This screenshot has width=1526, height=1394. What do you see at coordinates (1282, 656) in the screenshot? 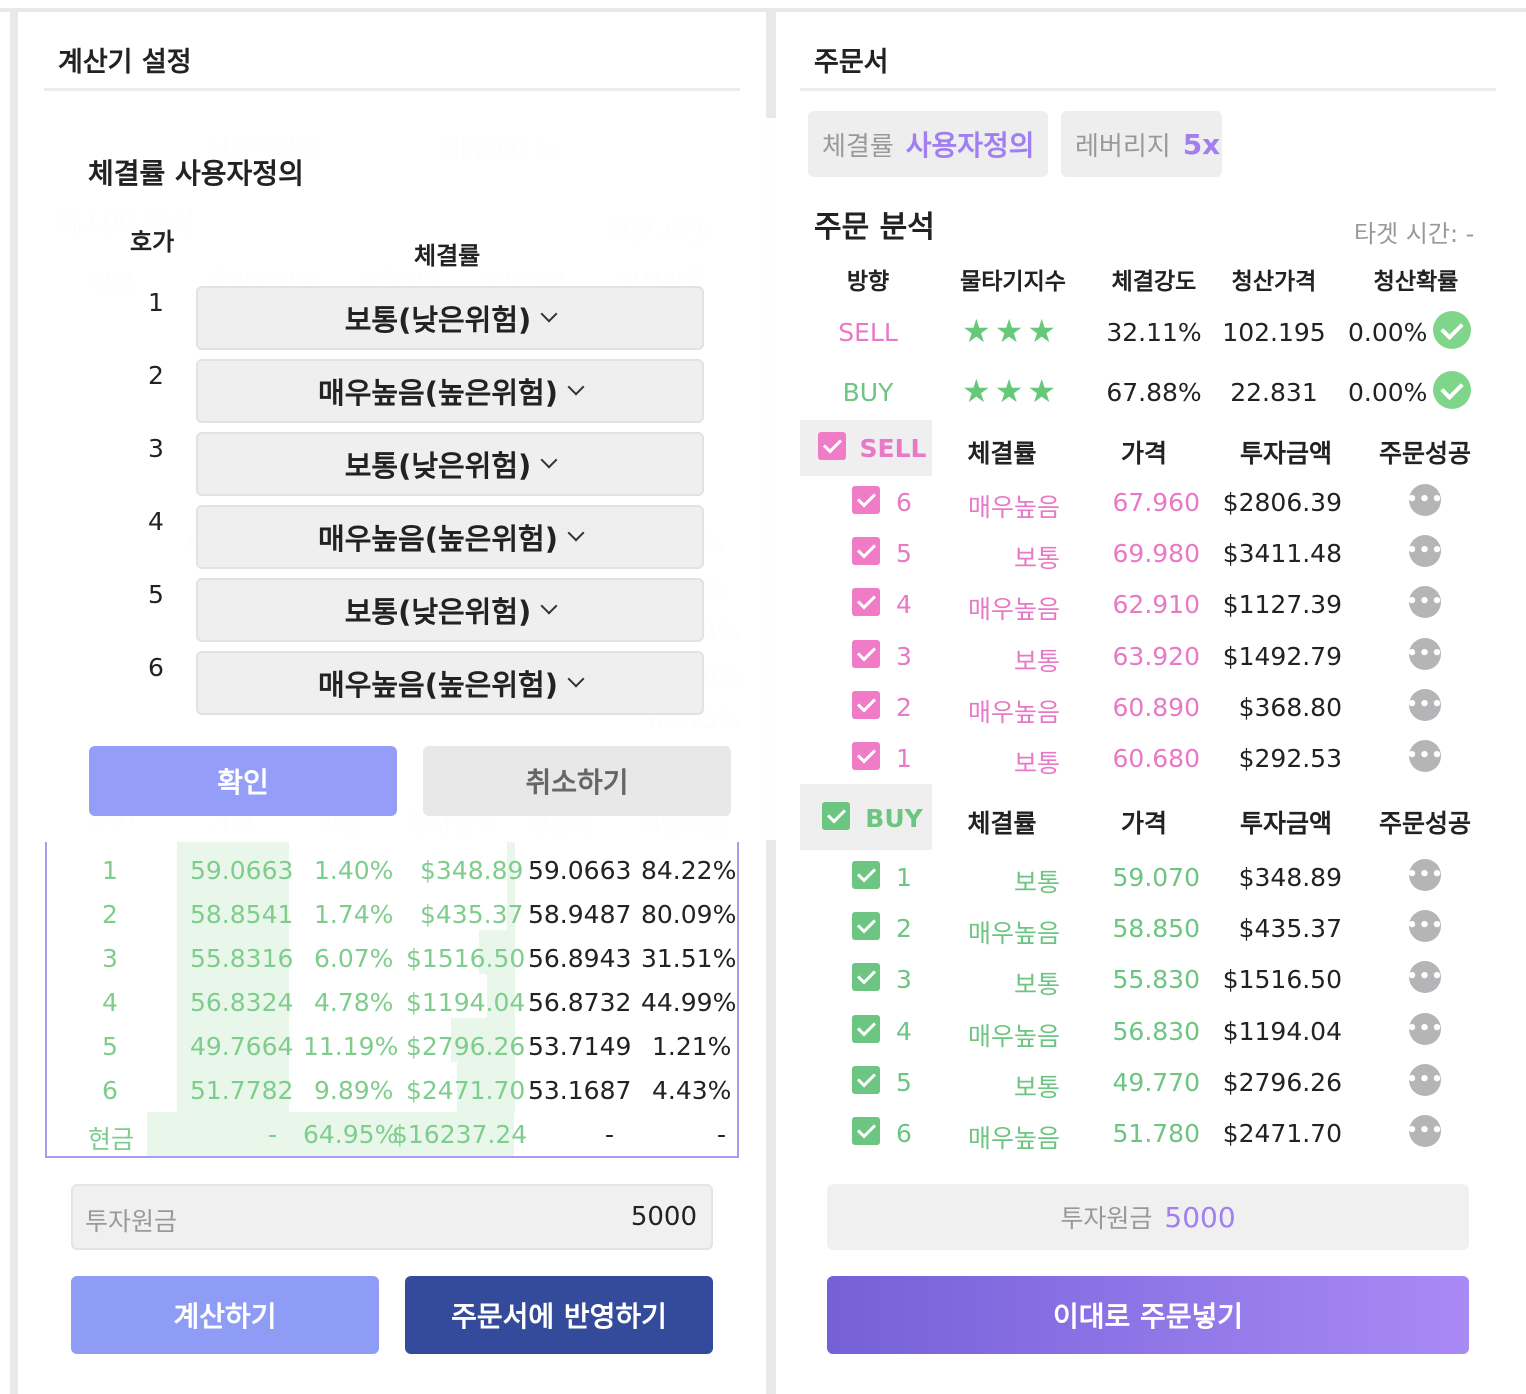
I see `amount-value: $1492.79` at bounding box center [1282, 656].